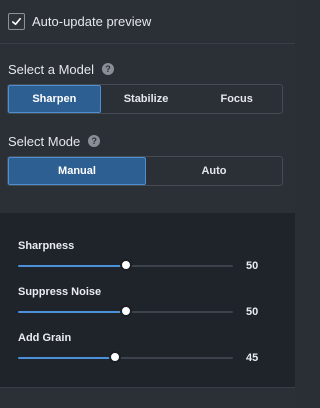 This screenshot has height=408, width=320. I want to click on select-mode-label: Select Mode, so click(44, 141).